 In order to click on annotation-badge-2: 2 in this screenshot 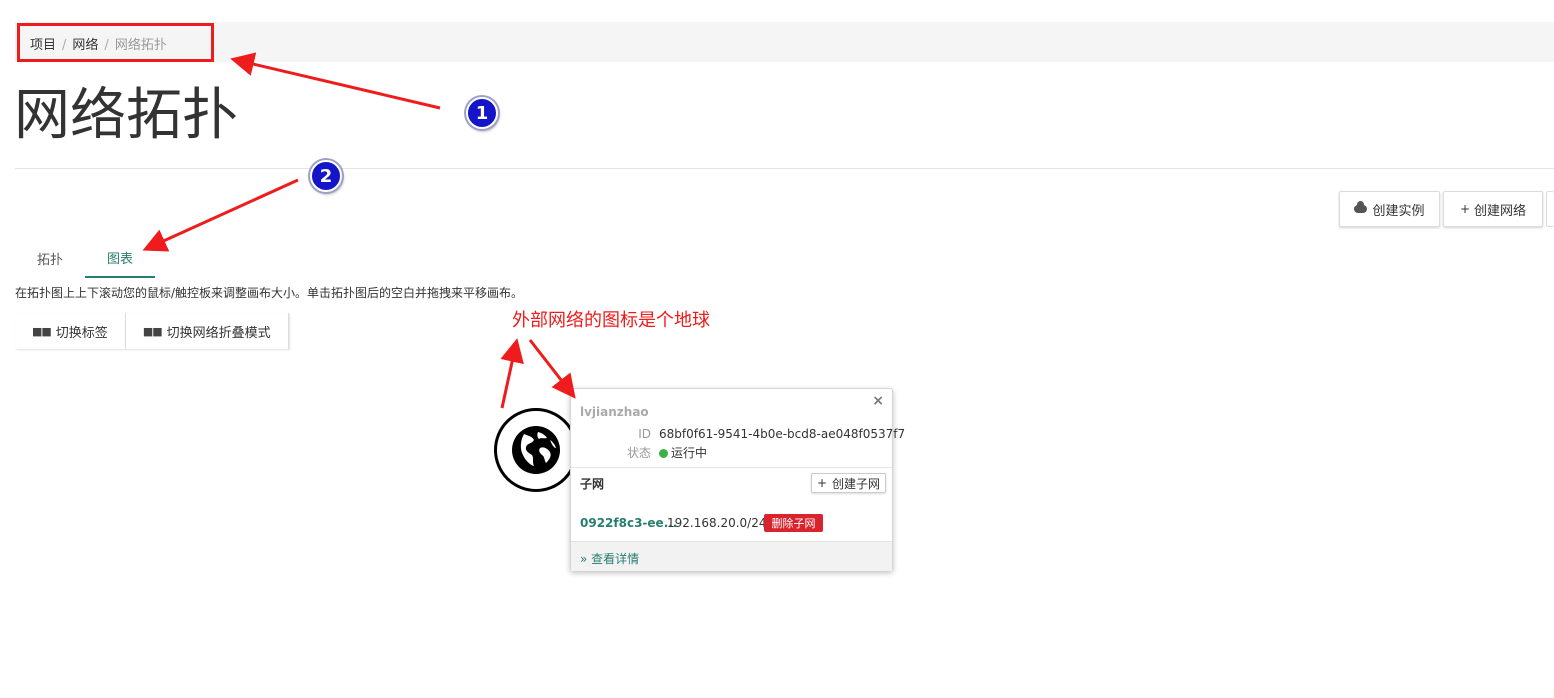, I will do `click(326, 176)`.